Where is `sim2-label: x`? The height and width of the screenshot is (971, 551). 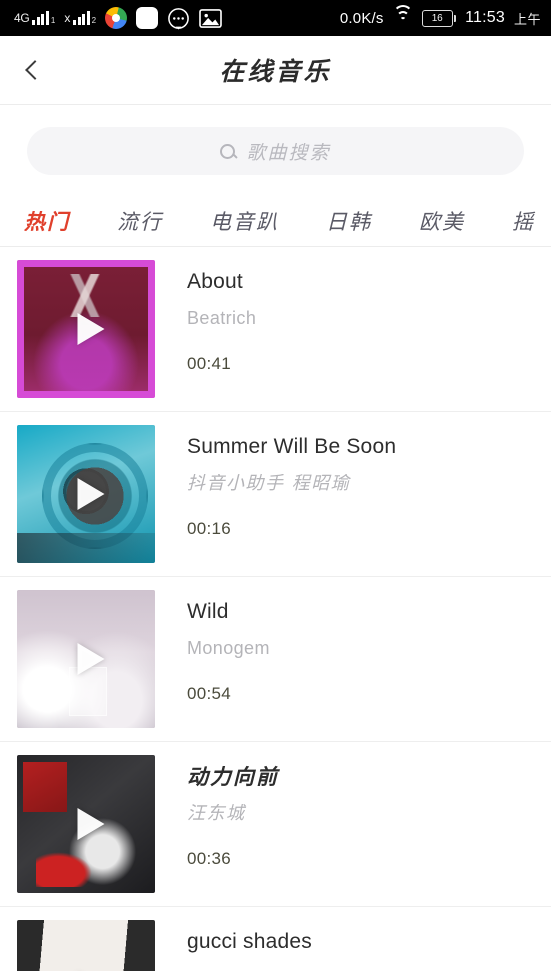 sim2-label: x is located at coordinates (67, 18).